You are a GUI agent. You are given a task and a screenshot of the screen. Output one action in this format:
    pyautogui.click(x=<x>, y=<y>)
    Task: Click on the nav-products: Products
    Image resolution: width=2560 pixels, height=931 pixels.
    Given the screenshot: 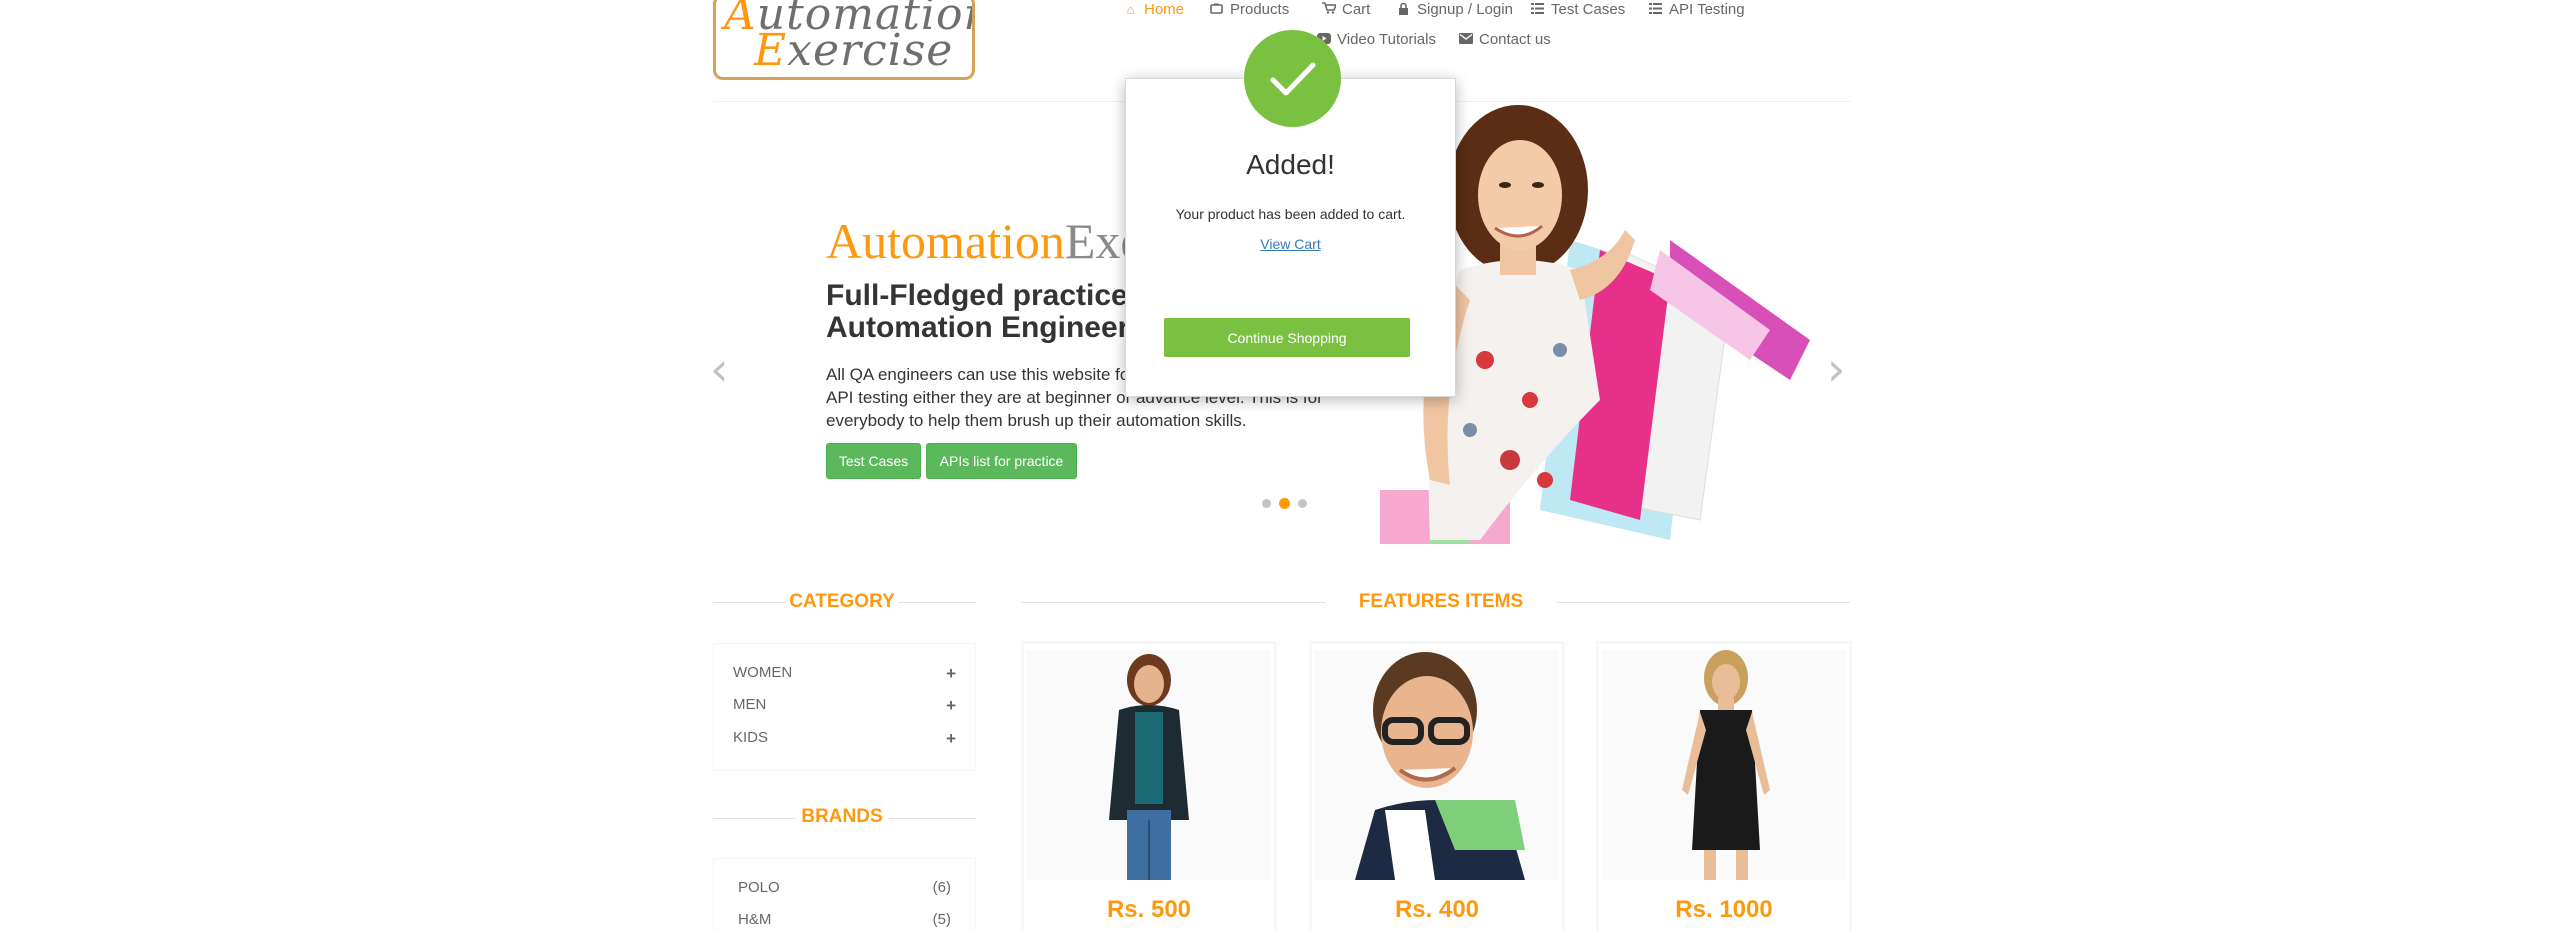 What is the action you would take?
    pyautogui.click(x=1249, y=9)
    